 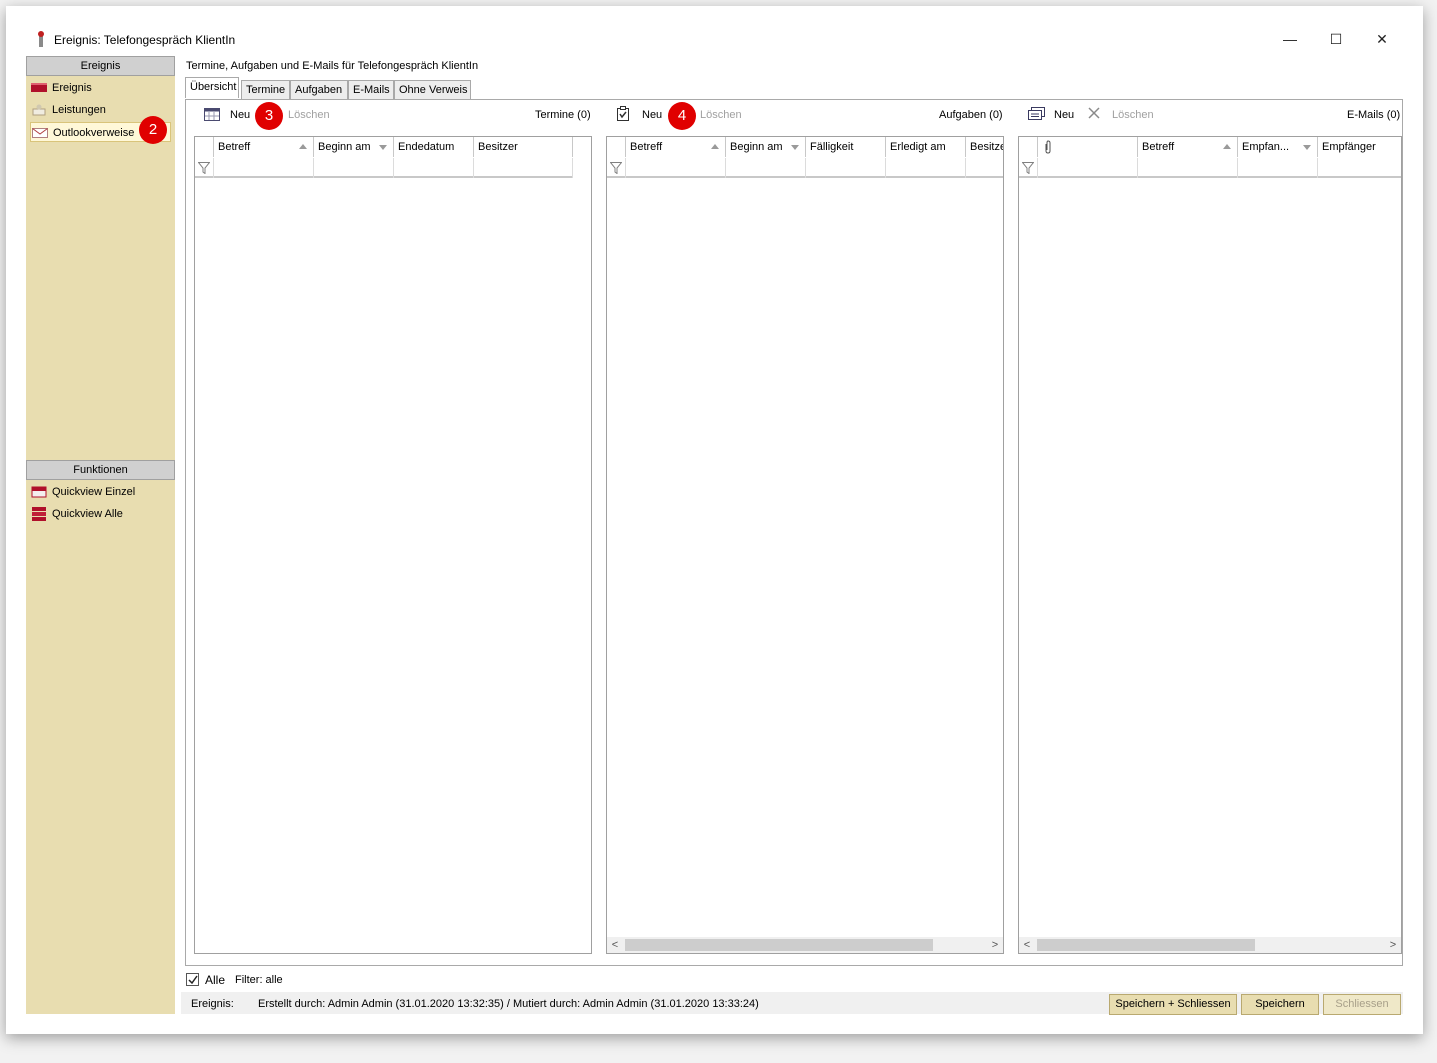 I want to click on alle-checkbox, so click(x=192, y=979).